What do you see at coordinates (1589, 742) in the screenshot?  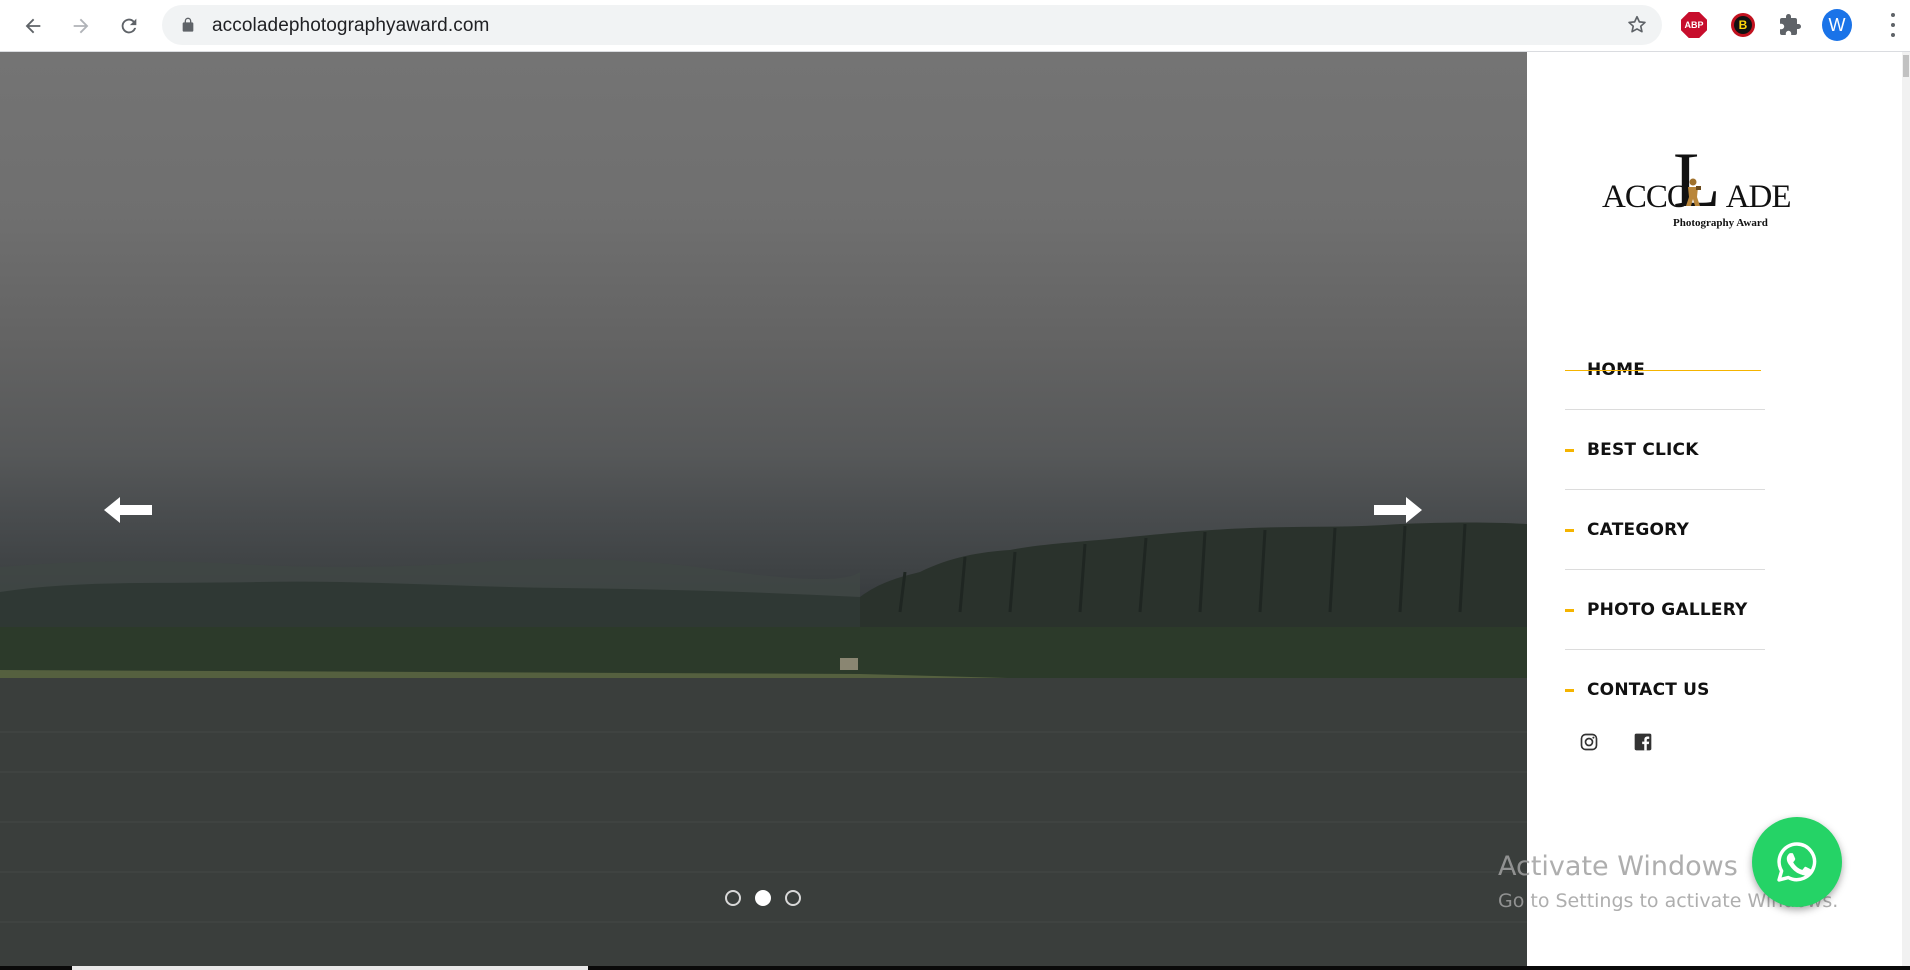 I see `instagram-icon` at bounding box center [1589, 742].